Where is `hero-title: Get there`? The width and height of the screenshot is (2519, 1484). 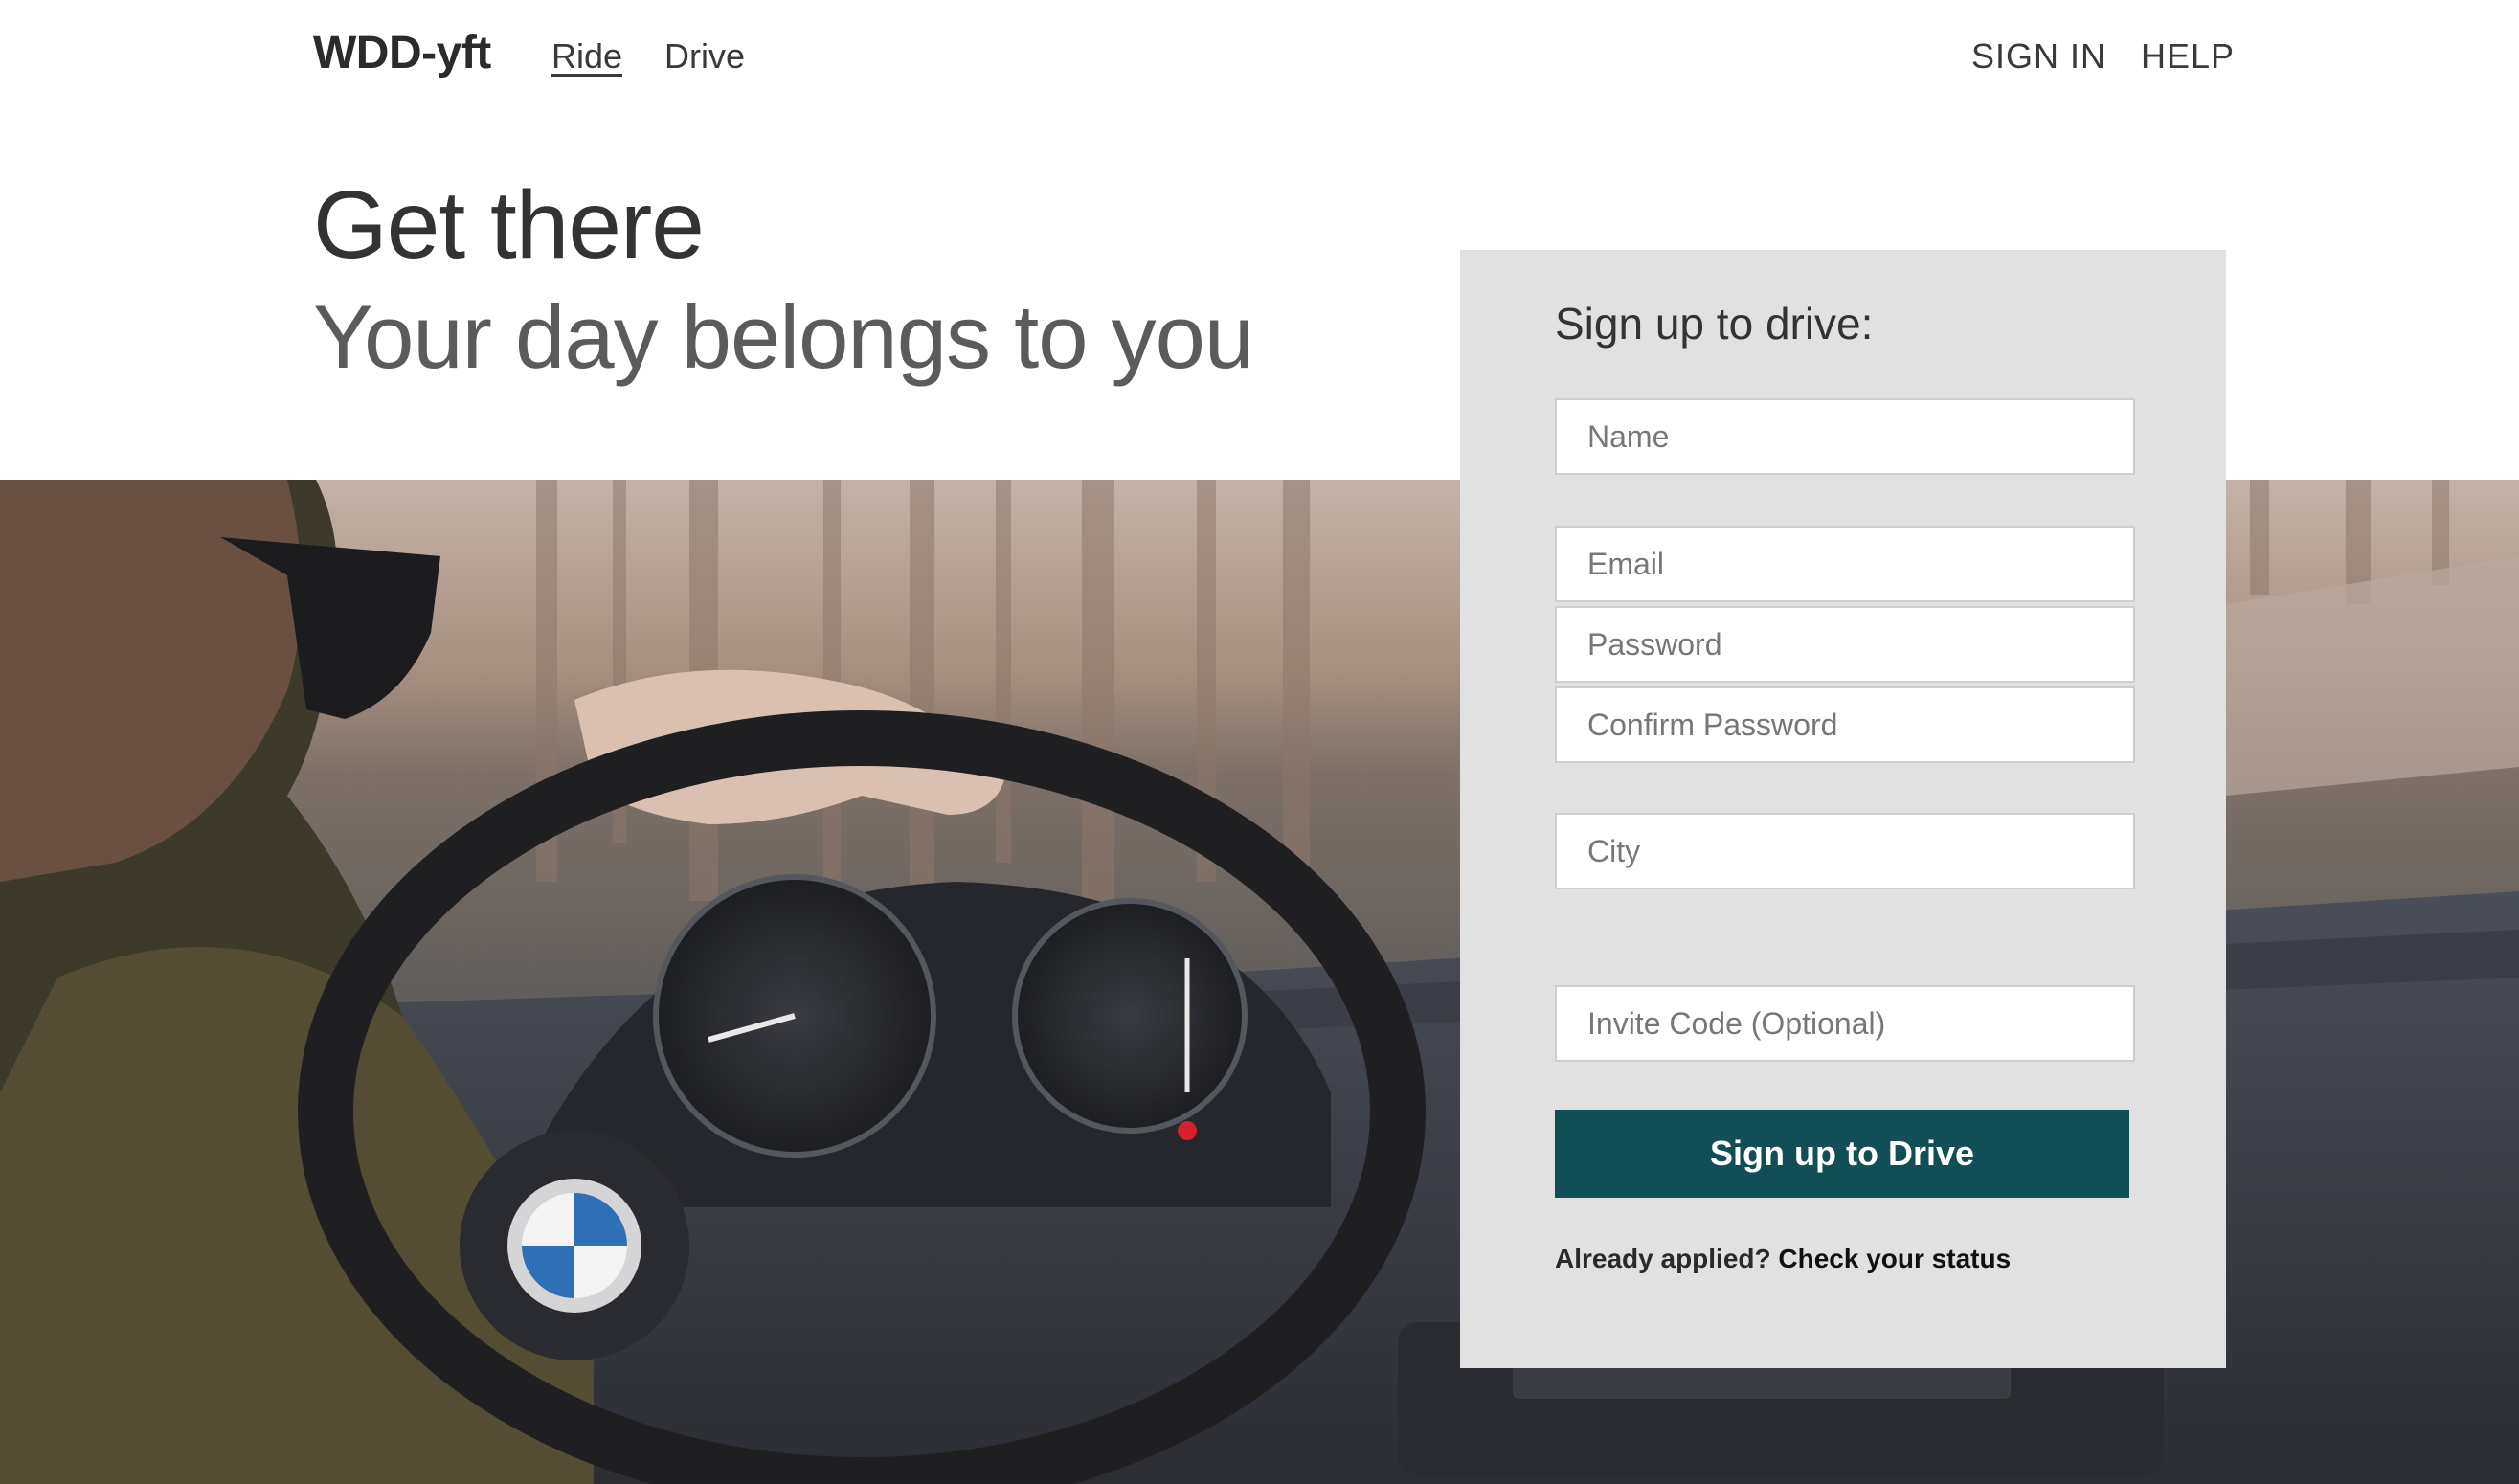 hero-title: Get there is located at coordinates (509, 225).